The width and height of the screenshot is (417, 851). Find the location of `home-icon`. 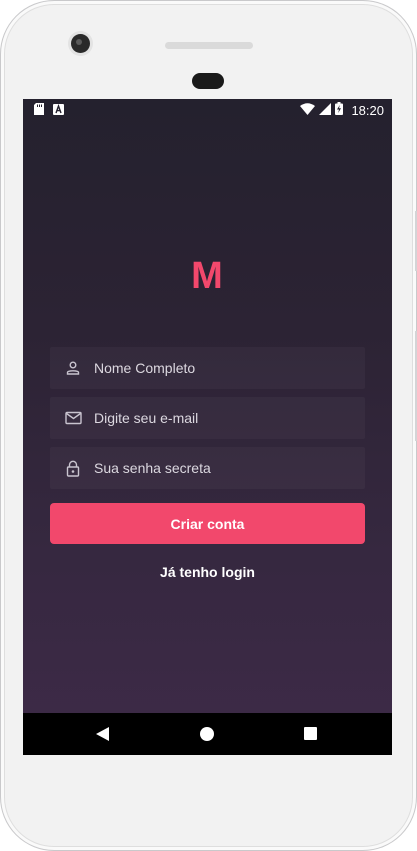

home-icon is located at coordinates (207, 734).